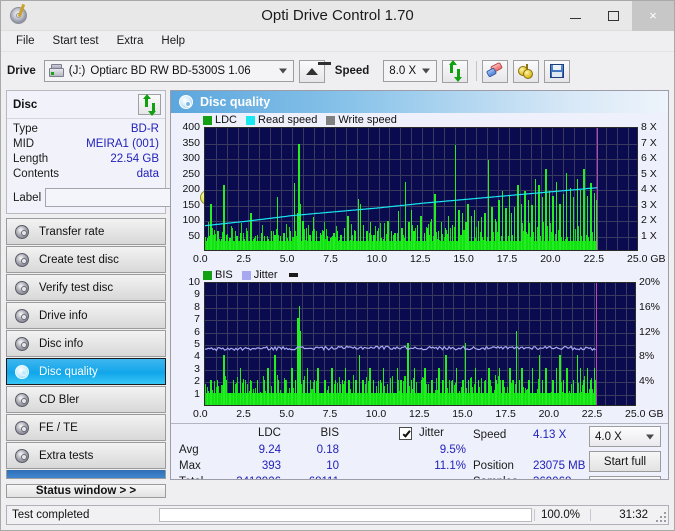 The image size is (675, 531). Describe the element at coordinates (25, 104) in the screenshot. I see `disc-panel-title: Disc` at that location.